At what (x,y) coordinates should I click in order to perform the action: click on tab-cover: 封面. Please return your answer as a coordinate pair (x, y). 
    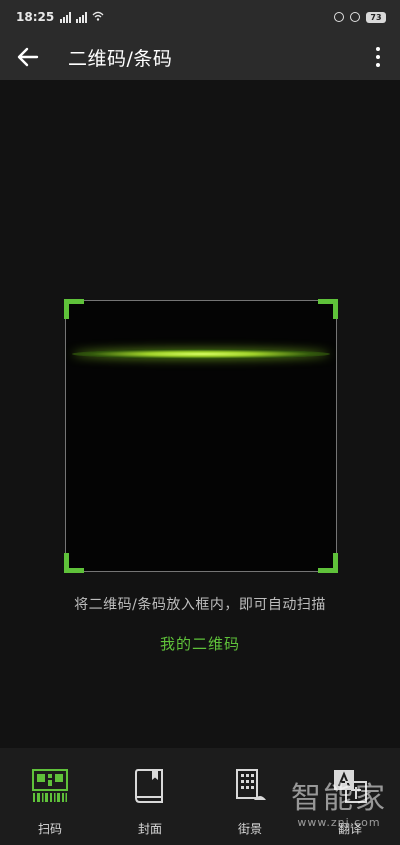
    Looking at the image, I should click on (150, 796).